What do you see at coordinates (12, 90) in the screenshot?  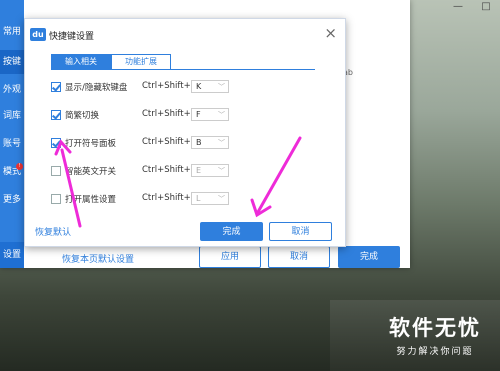 I see `sidebar-item-appearance: 外观` at bounding box center [12, 90].